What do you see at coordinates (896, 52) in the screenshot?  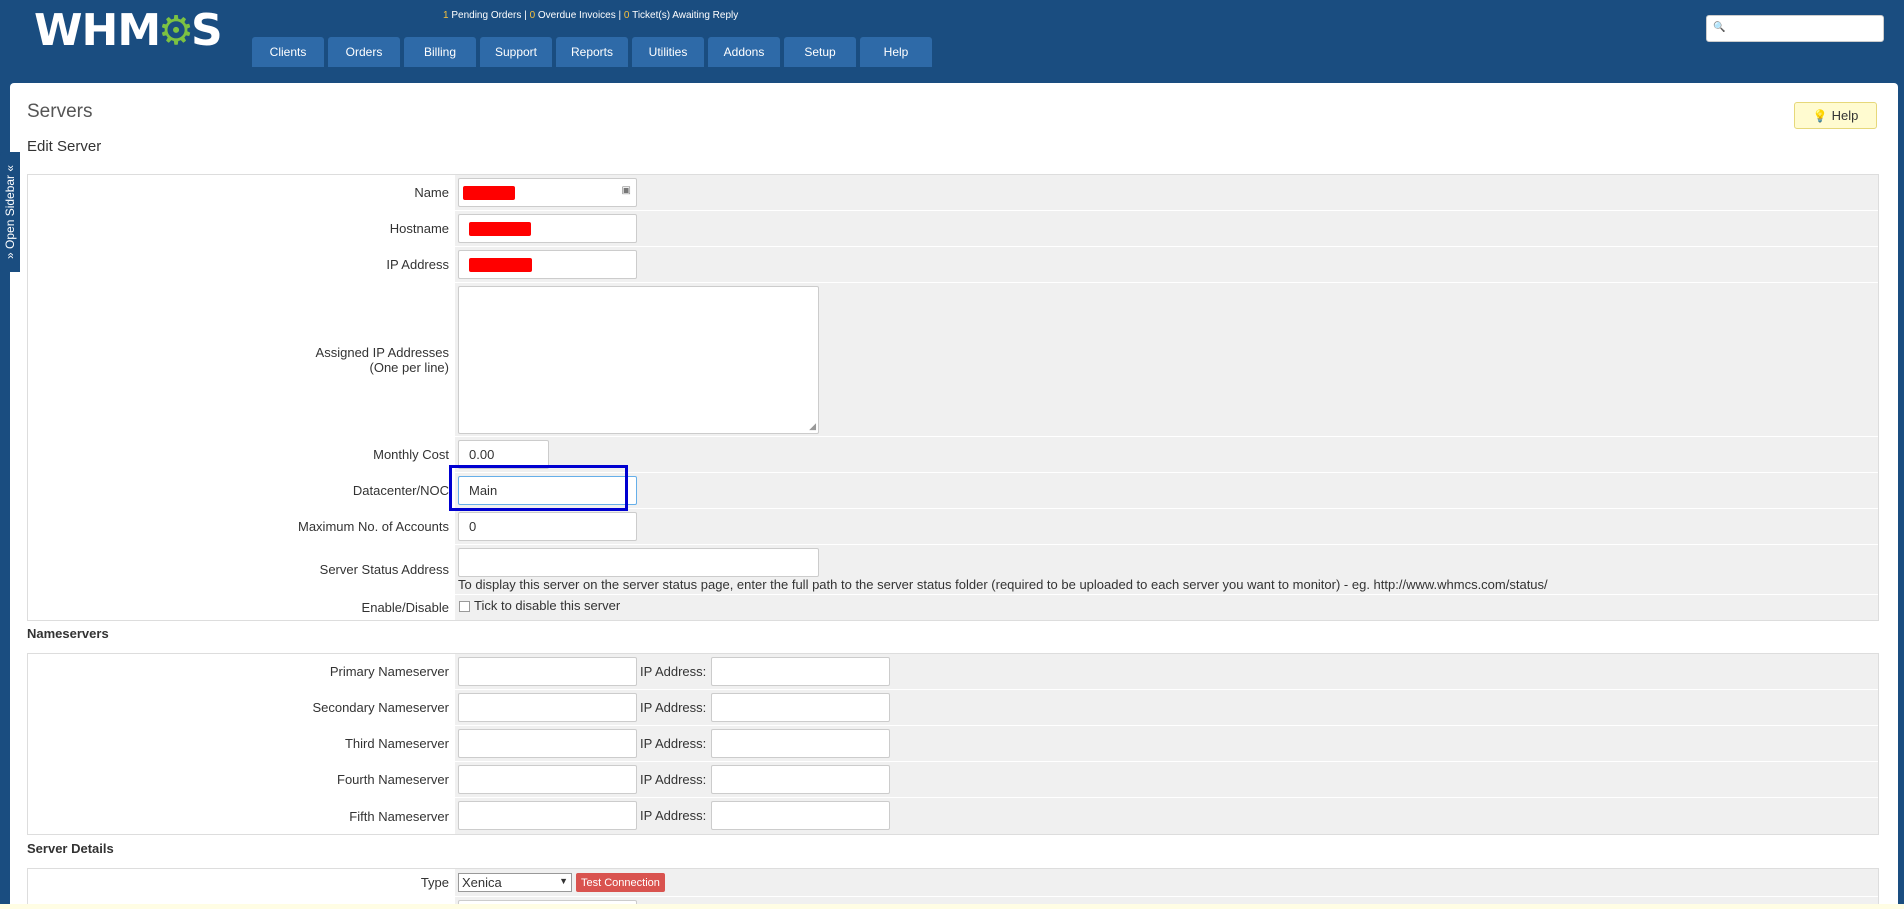 I see `nav-tab-help: Help` at bounding box center [896, 52].